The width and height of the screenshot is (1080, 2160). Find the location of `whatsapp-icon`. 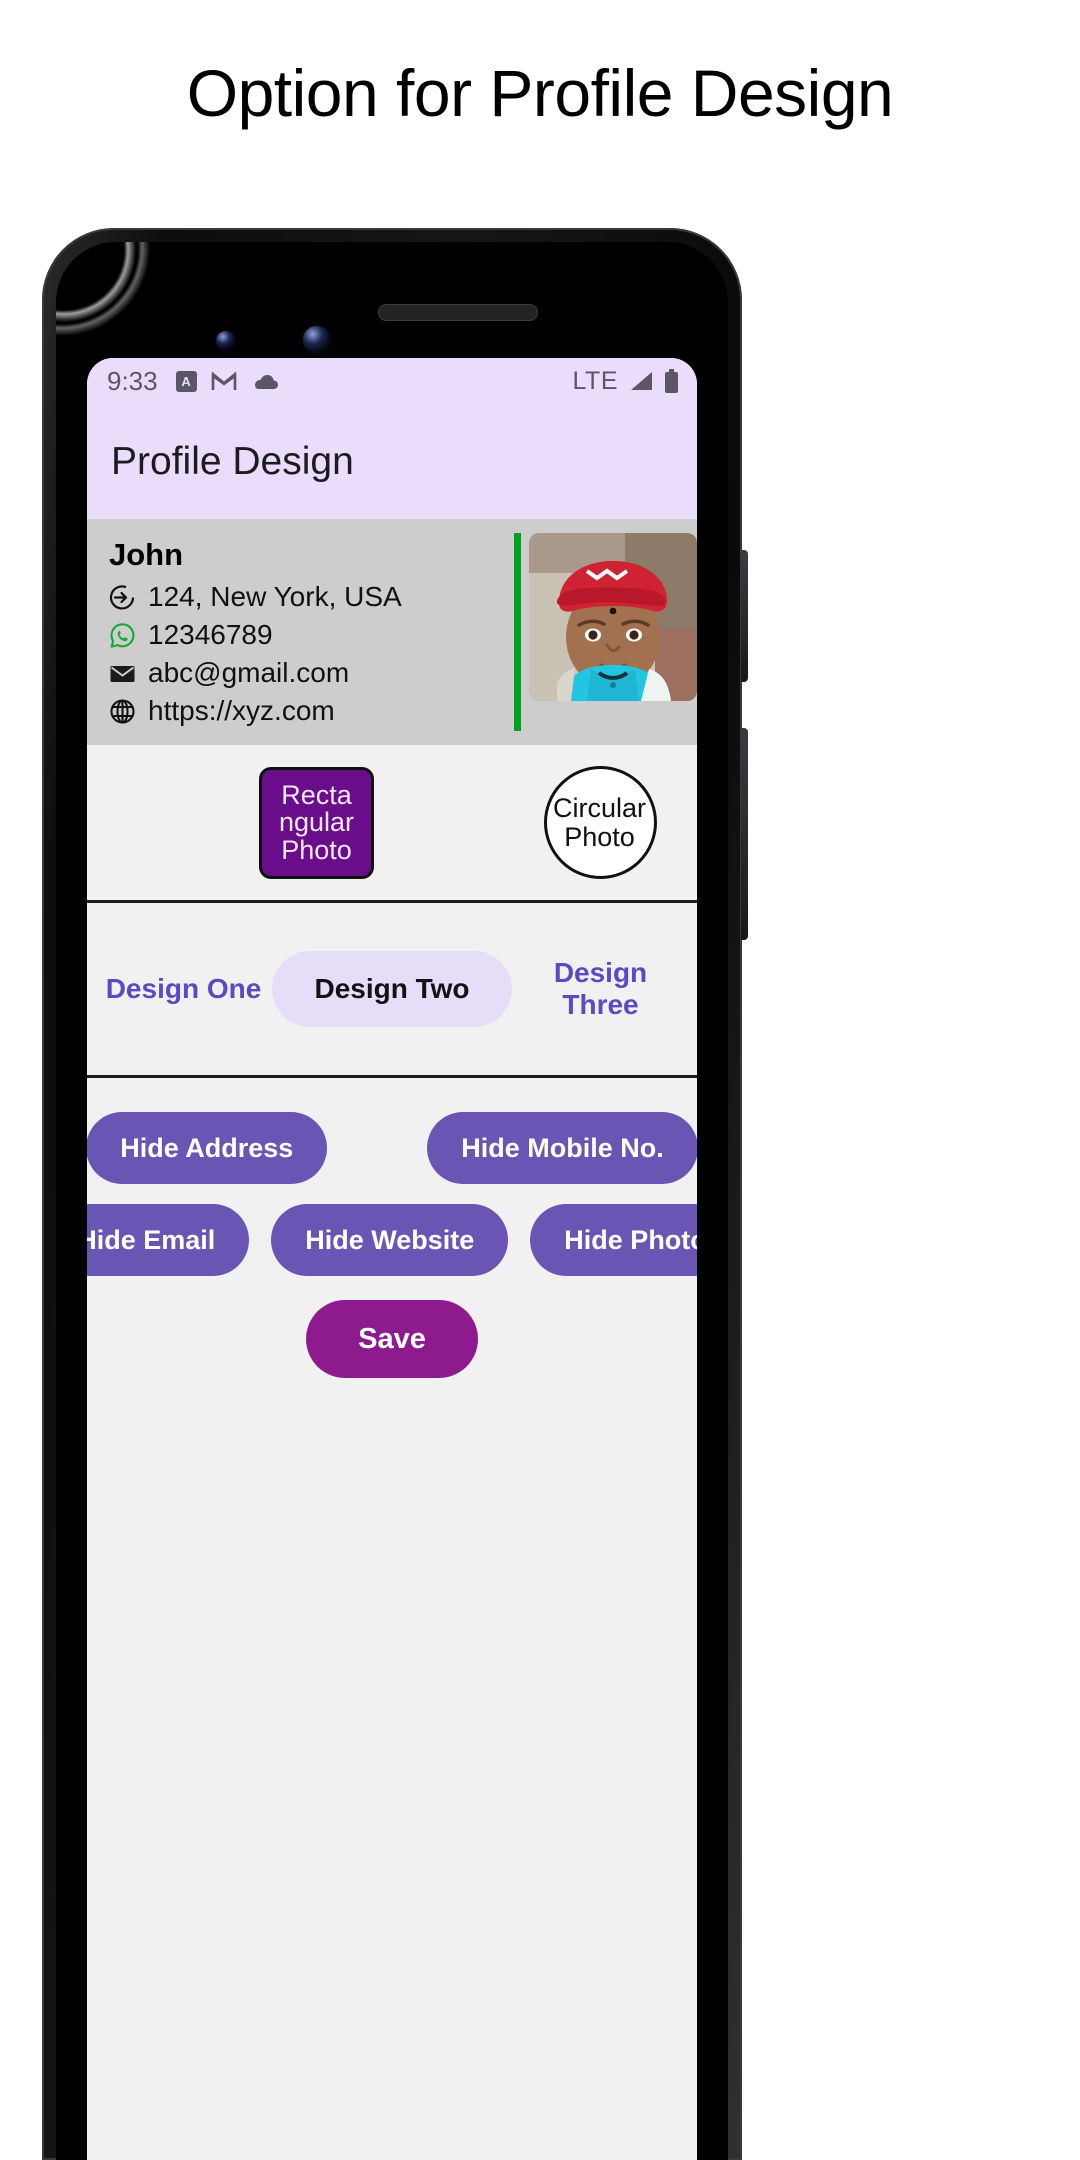

whatsapp-icon is located at coordinates (122, 635).